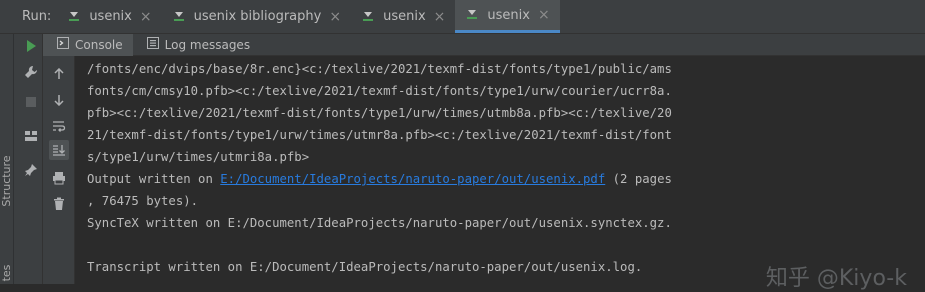 The height and width of the screenshot is (292, 925). I want to click on console-line: s/type1/urw/times/utmri8a.pfb>, so click(198, 157).